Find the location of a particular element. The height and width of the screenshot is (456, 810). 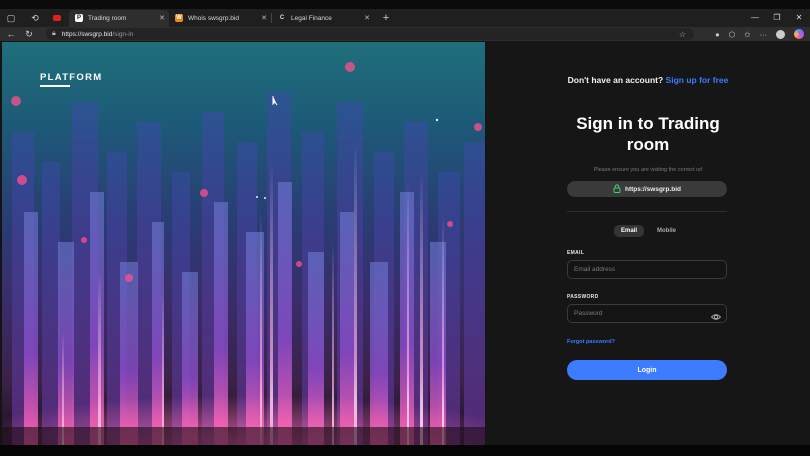

tab-label: Legal Finance is located at coordinates (311, 18).